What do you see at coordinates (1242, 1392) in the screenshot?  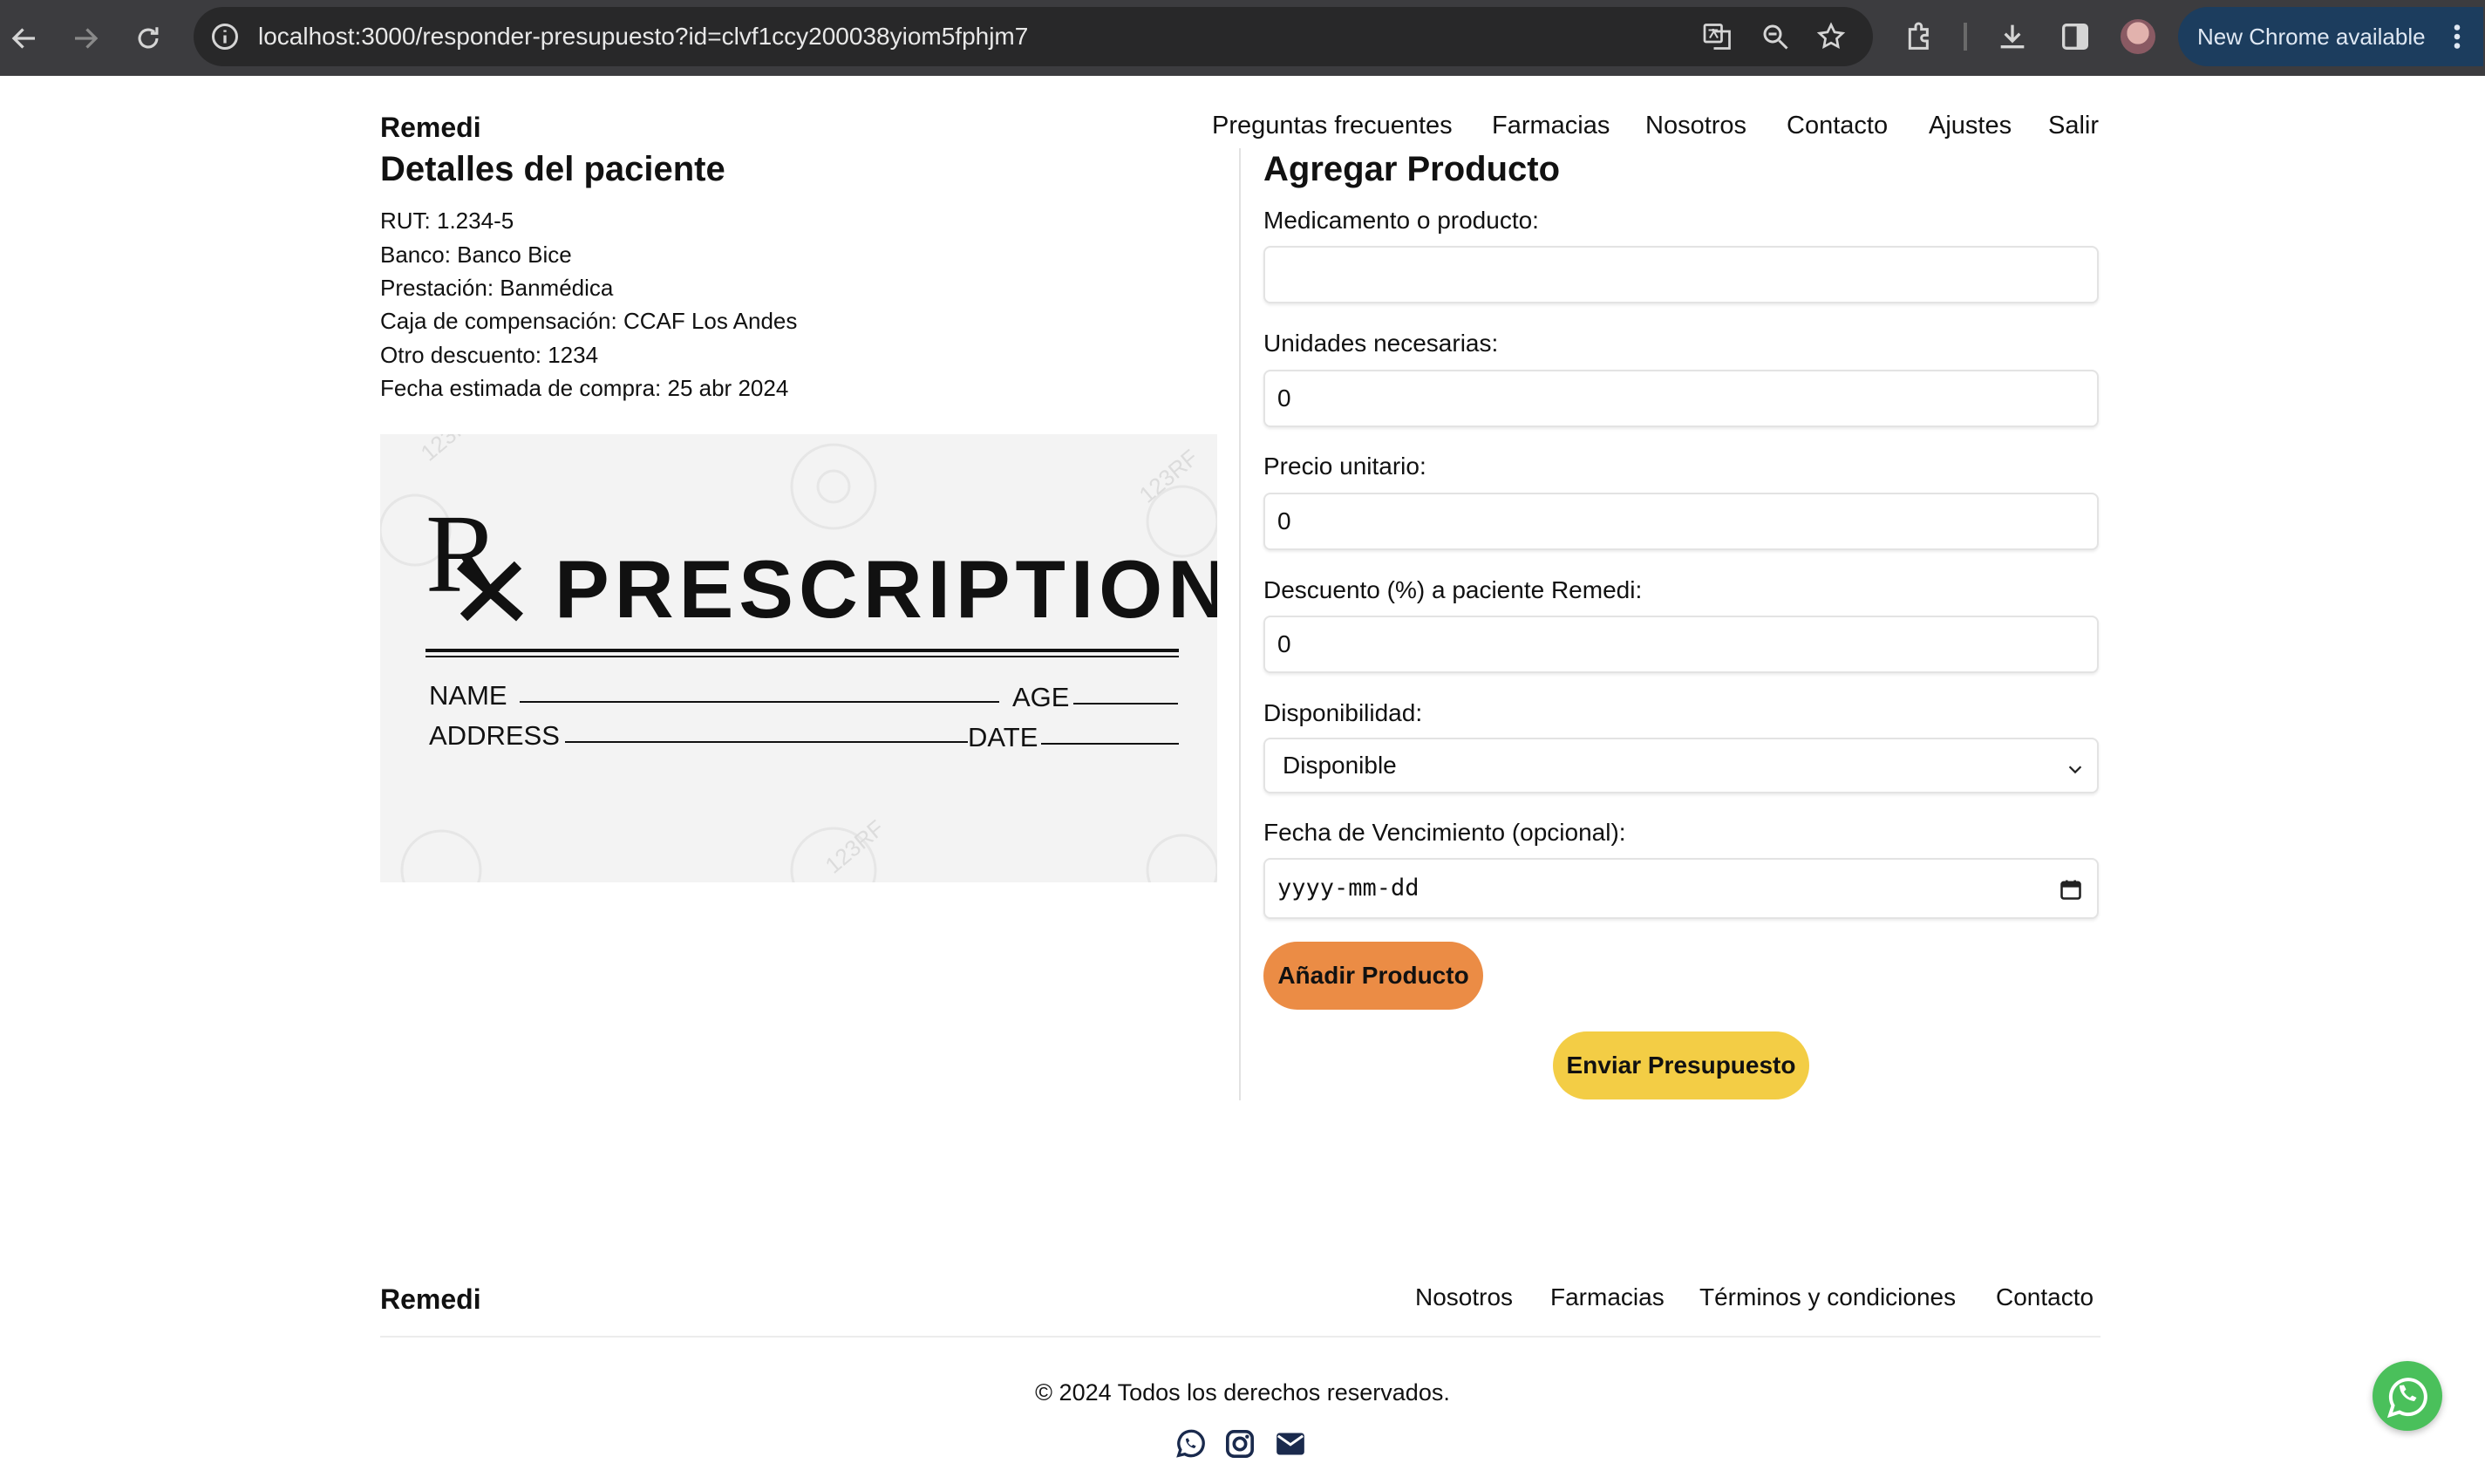 I see `copyright-text: © 2024 Todos los derechos reservados.` at bounding box center [1242, 1392].